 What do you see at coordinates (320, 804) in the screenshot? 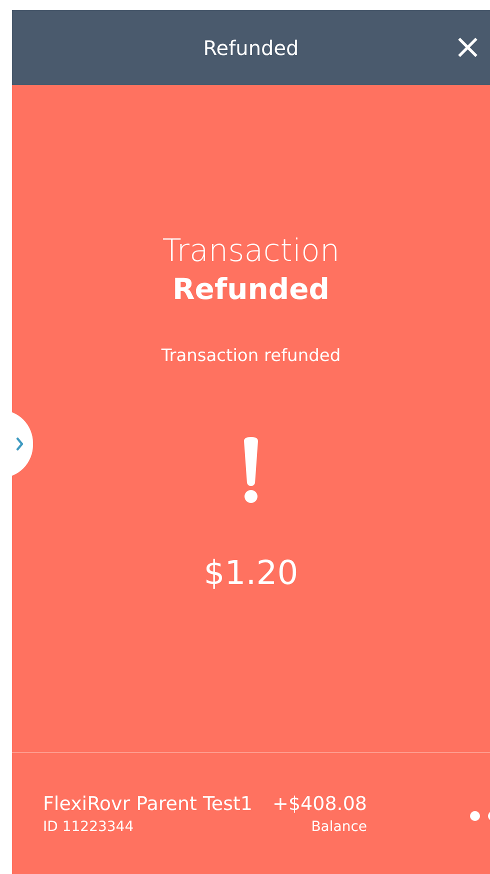
I see `balance-amount: +$408.08` at bounding box center [320, 804].